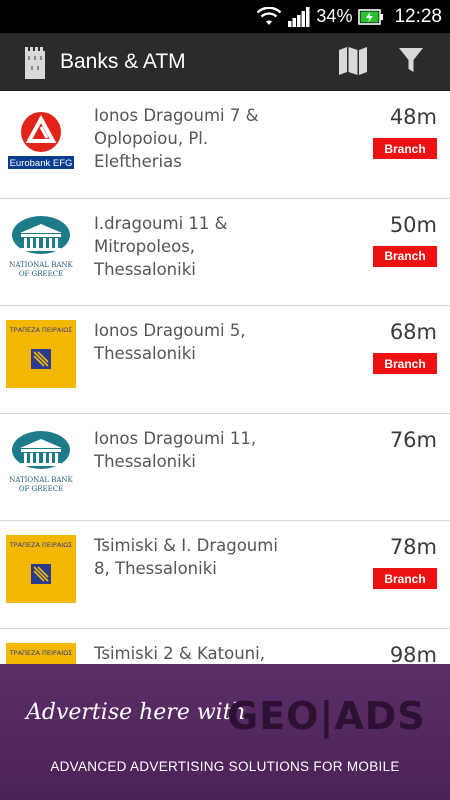  Describe the element at coordinates (41, 163) in the screenshot. I see `eurobank-logo-text: Eurobank EFG` at that location.